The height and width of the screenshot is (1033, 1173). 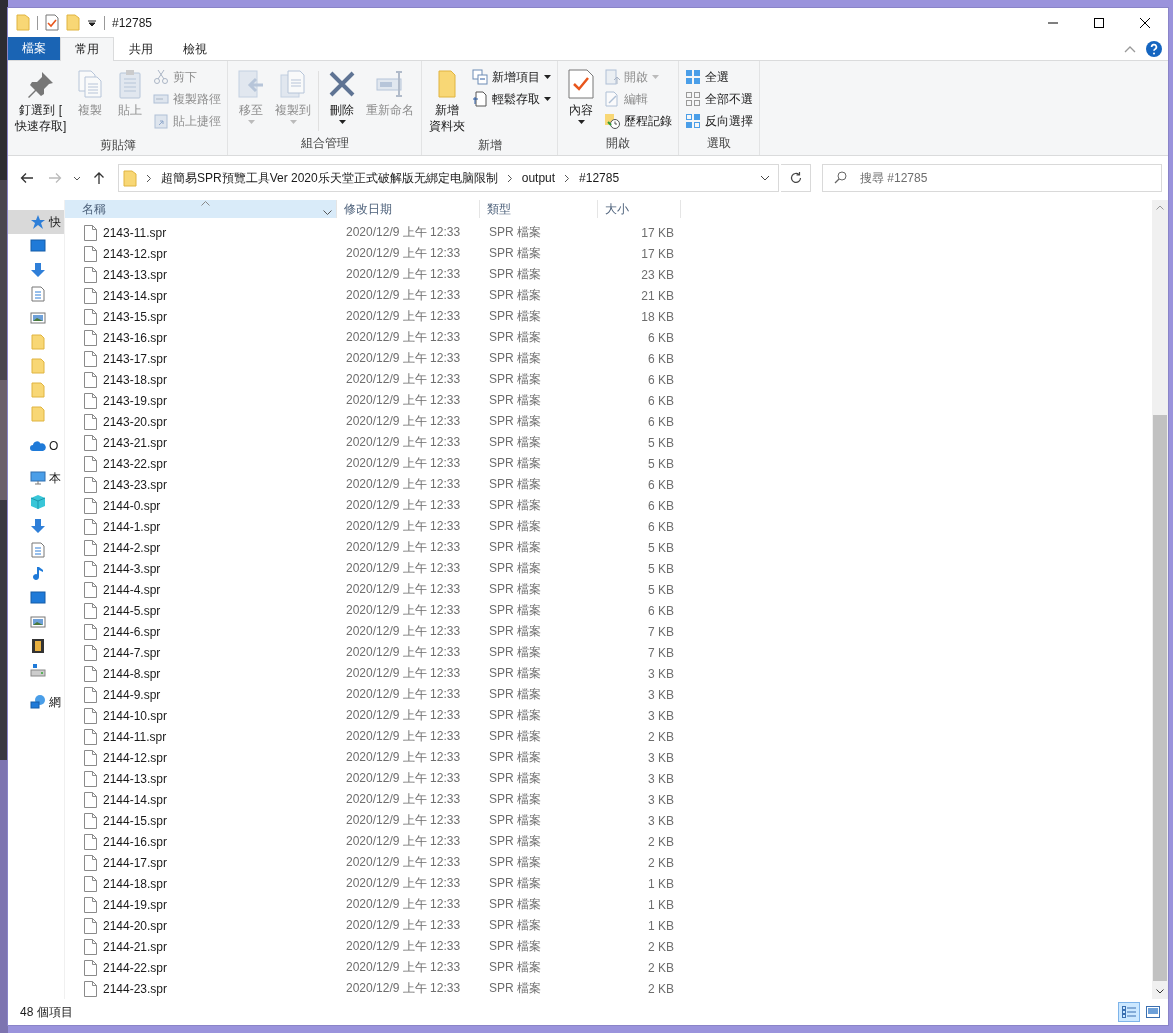 What do you see at coordinates (992, 178) in the screenshot?
I see `search-field: 搜尋 #12785` at bounding box center [992, 178].